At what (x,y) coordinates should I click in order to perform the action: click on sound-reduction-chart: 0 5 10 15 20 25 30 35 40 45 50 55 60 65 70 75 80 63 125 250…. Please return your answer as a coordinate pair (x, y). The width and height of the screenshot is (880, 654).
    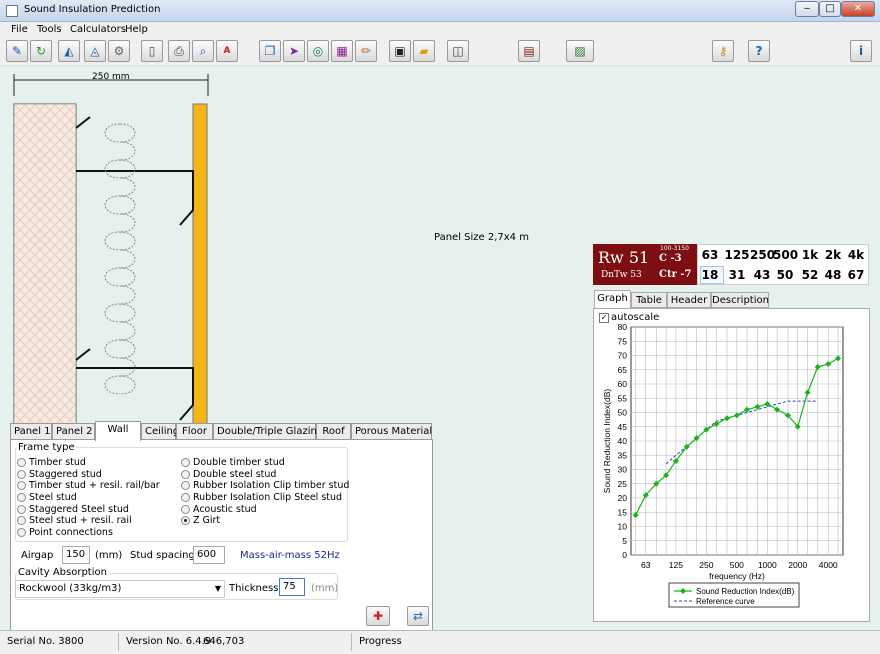
    Looking at the image, I should click on (723, 465).